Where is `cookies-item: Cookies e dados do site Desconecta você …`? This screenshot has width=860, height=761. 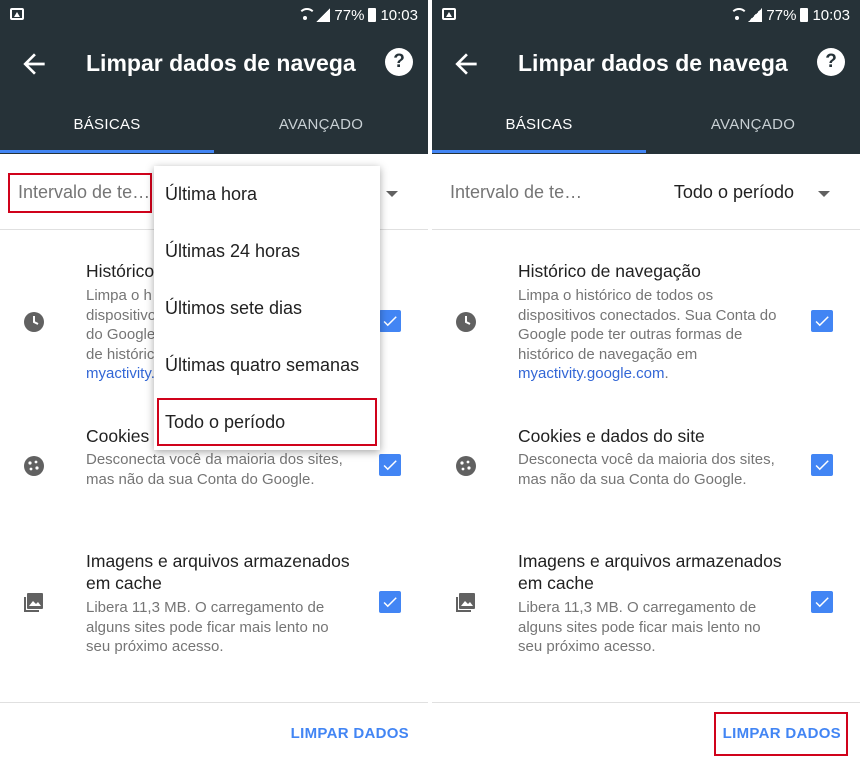
cookies-item: Cookies e dados do site Desconecta você … is located at coordinates (646, 470).